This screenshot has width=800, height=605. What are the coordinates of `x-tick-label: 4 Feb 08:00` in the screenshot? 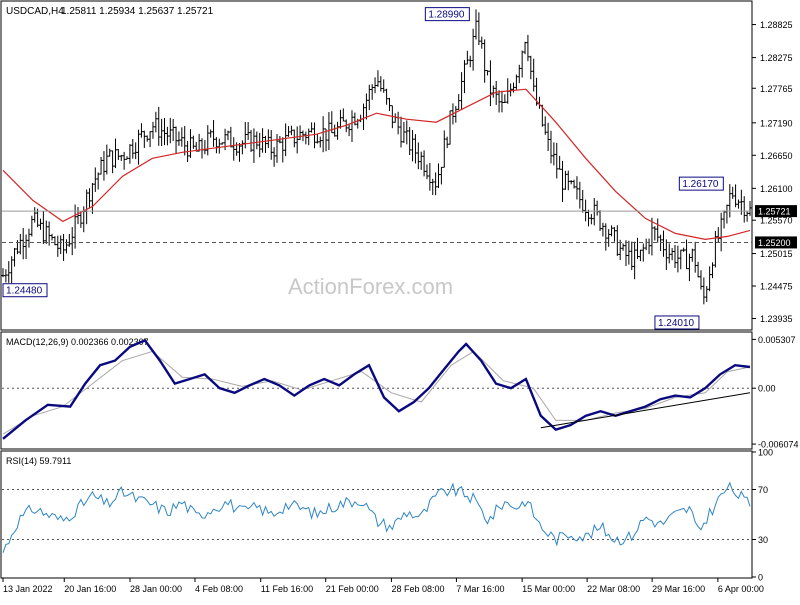 It's located at (219, 589).